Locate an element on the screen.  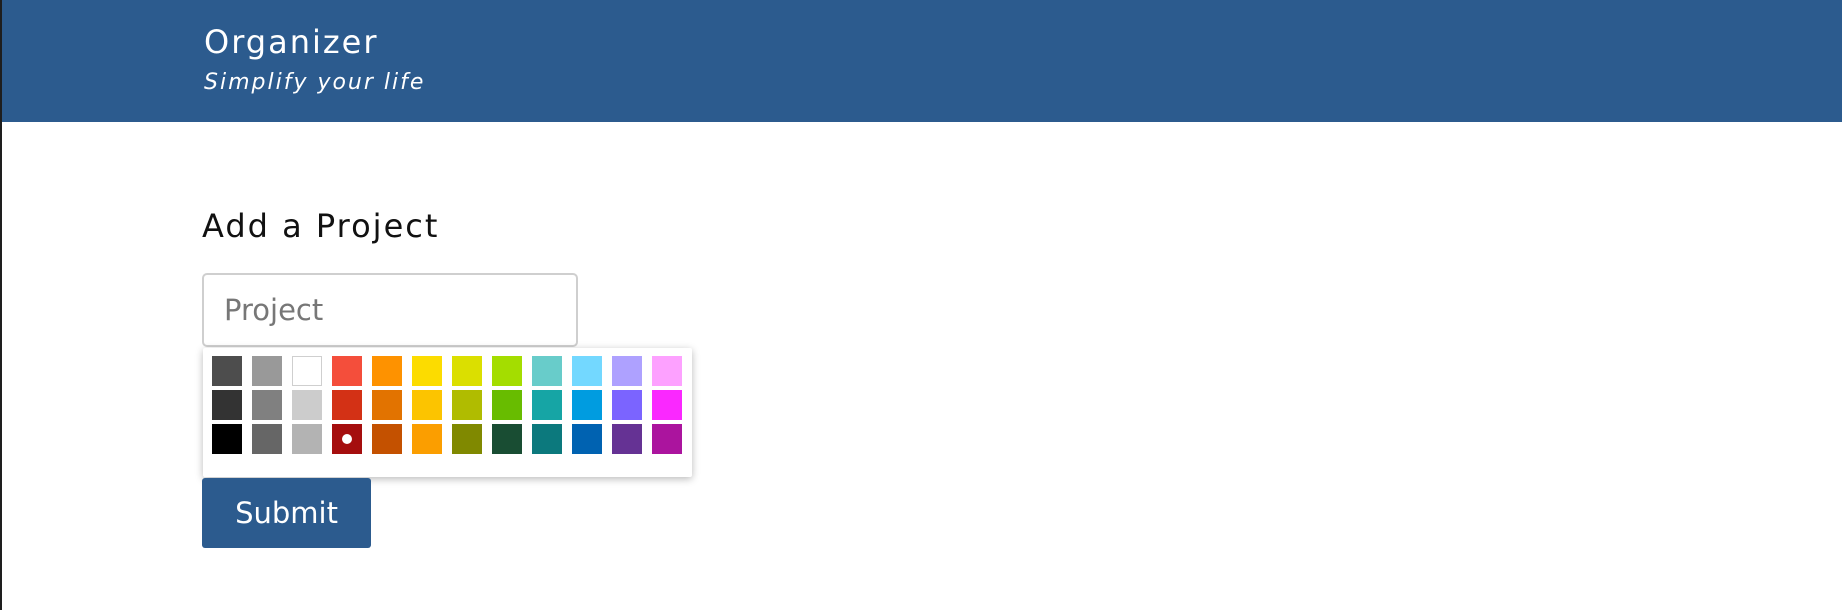
project-name-input is located at coordinates (390, 310).